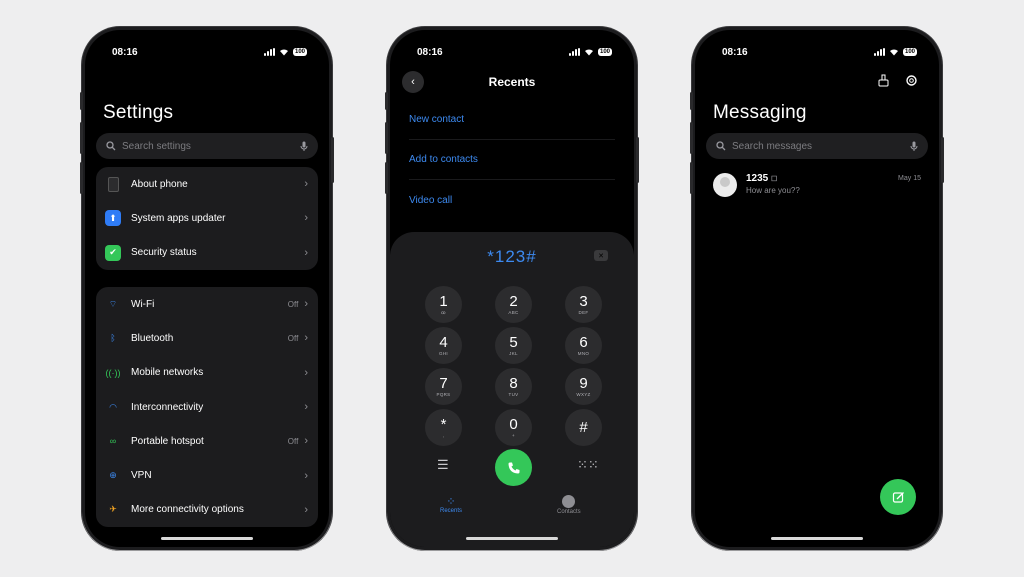  I want to click on dialpad-grid-icon: ⁙⁙, so click(588, 465).